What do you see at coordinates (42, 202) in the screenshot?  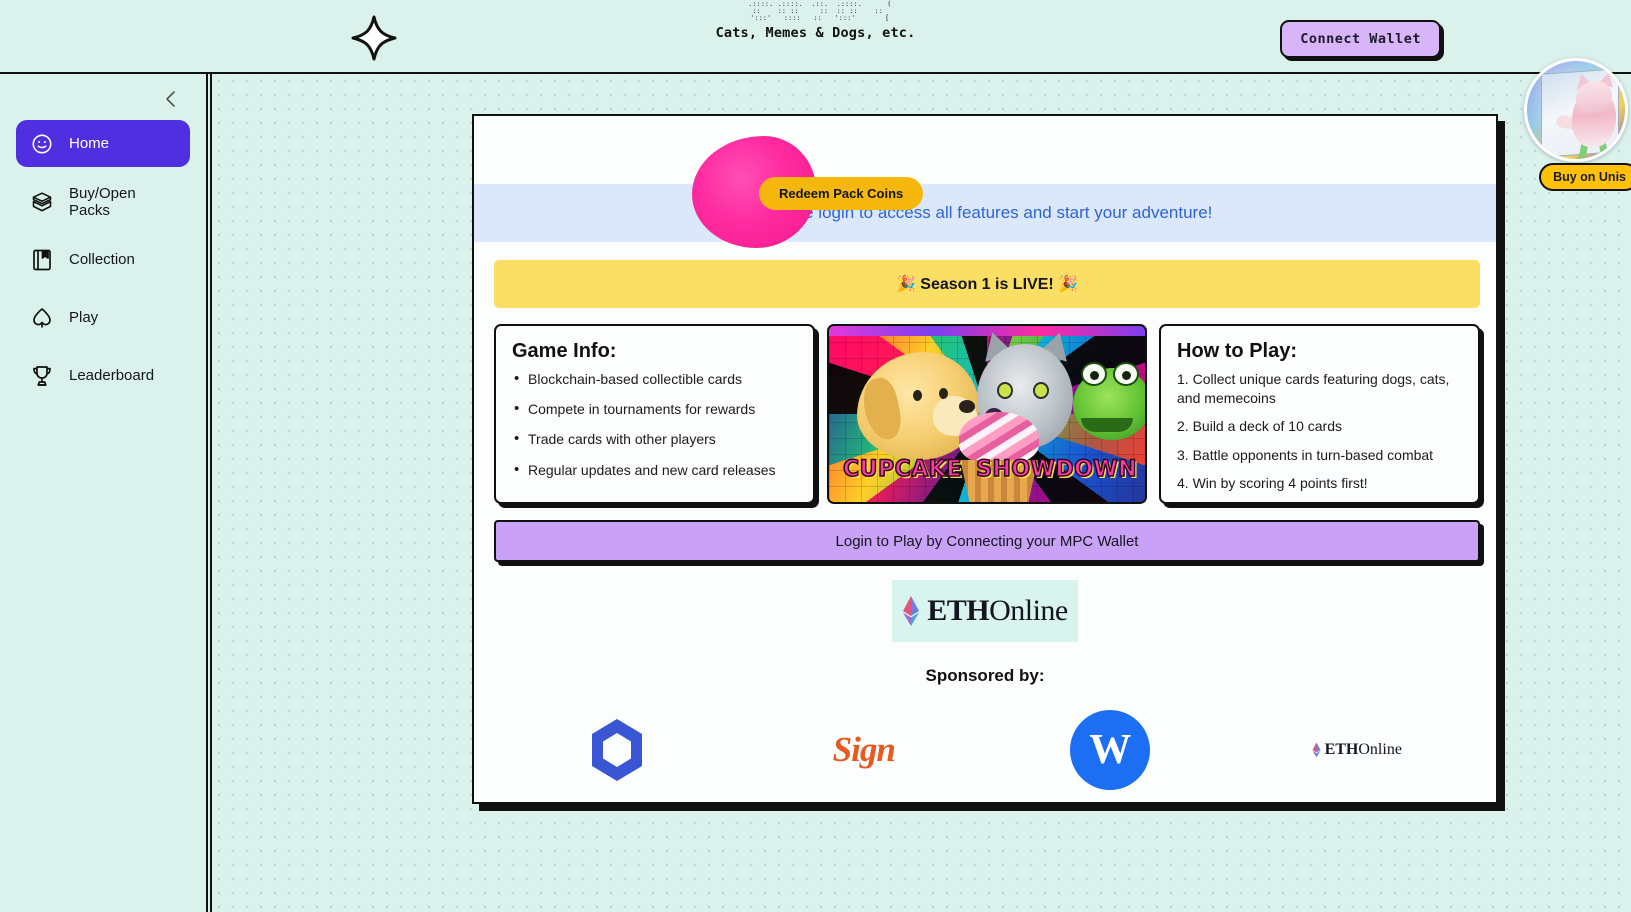 I see `open-box-icon` at bounding box center [42, 202].